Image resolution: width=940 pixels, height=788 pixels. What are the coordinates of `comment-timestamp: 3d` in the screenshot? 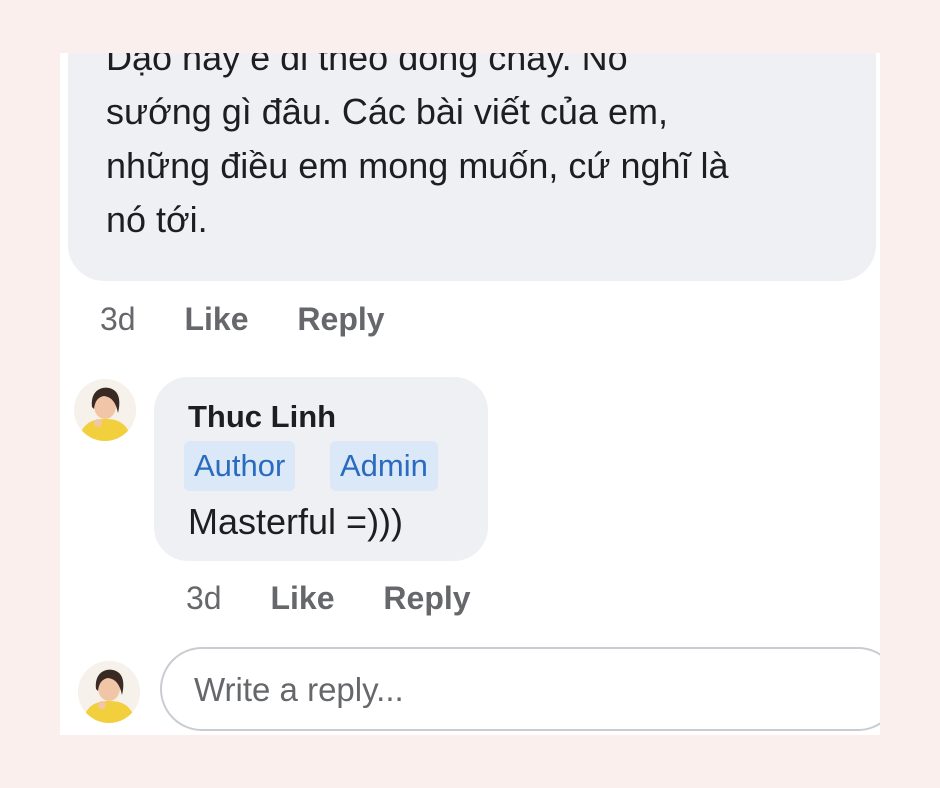 It's located at (118, 319).